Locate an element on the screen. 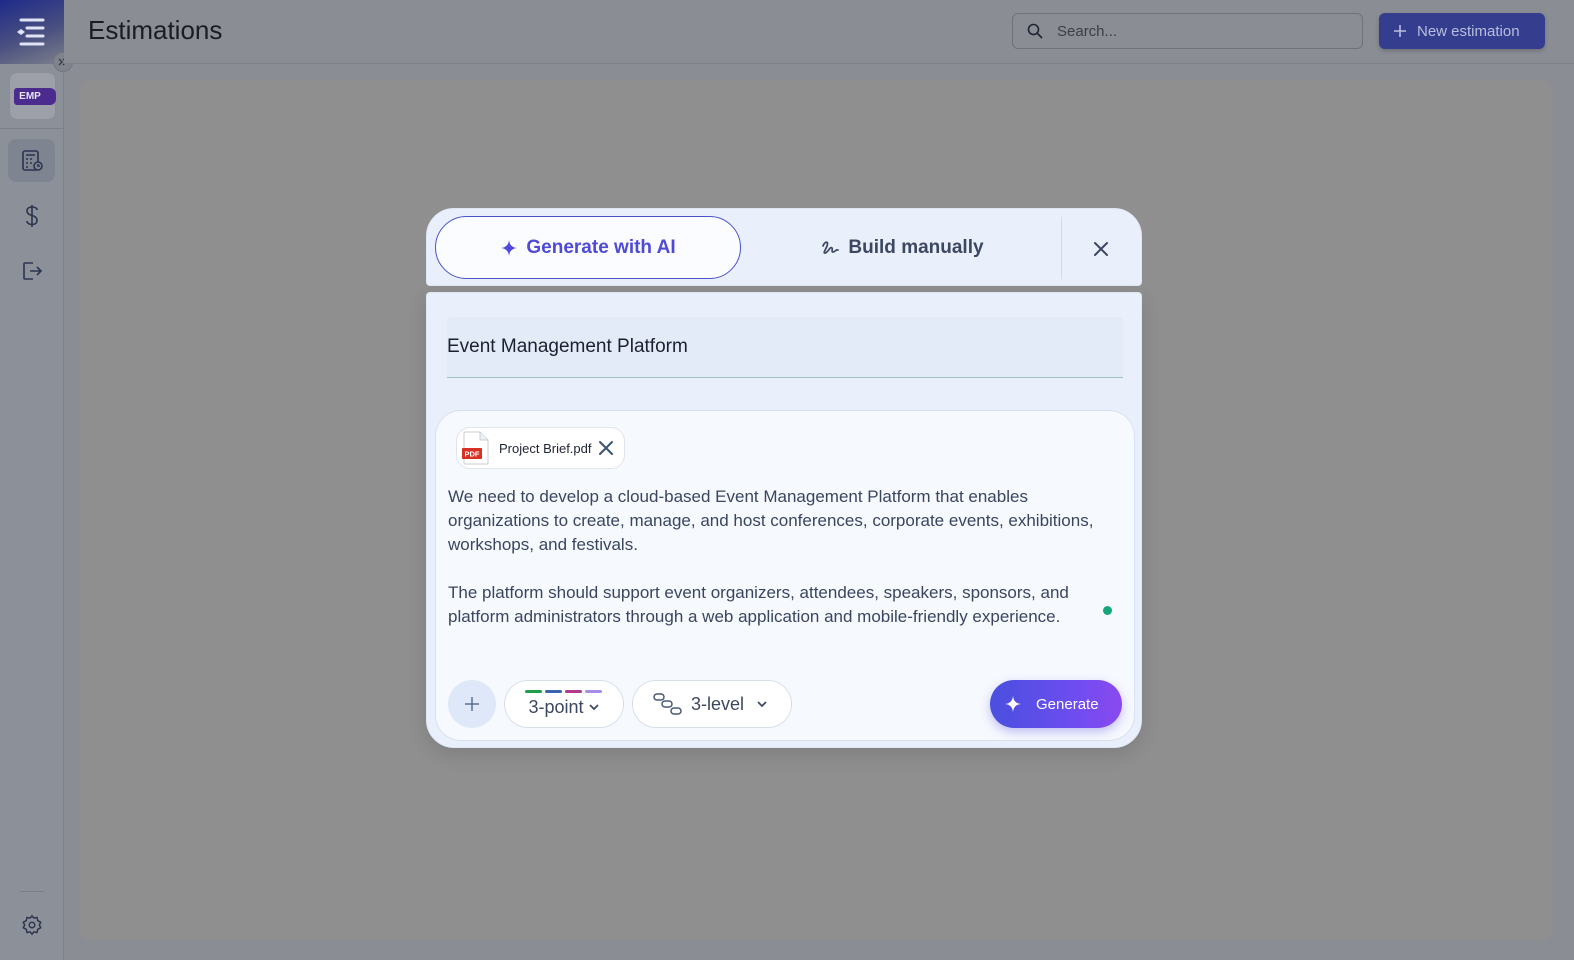  top-header: Estimations New estimation is located at coordinates (819, 32).